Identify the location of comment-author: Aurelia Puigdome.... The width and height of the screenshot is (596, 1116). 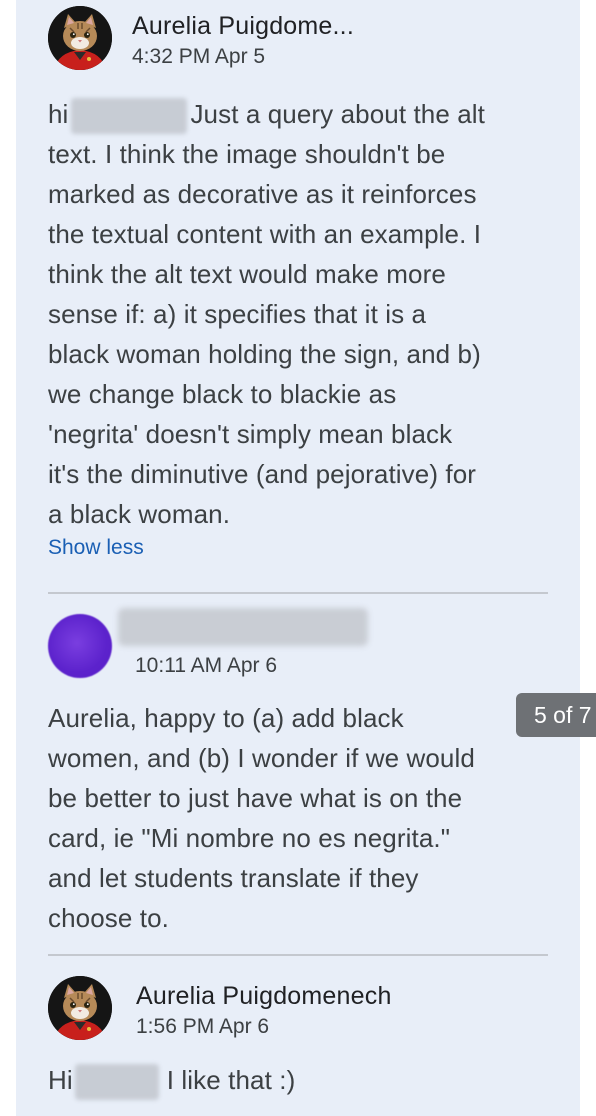
(243, 26).